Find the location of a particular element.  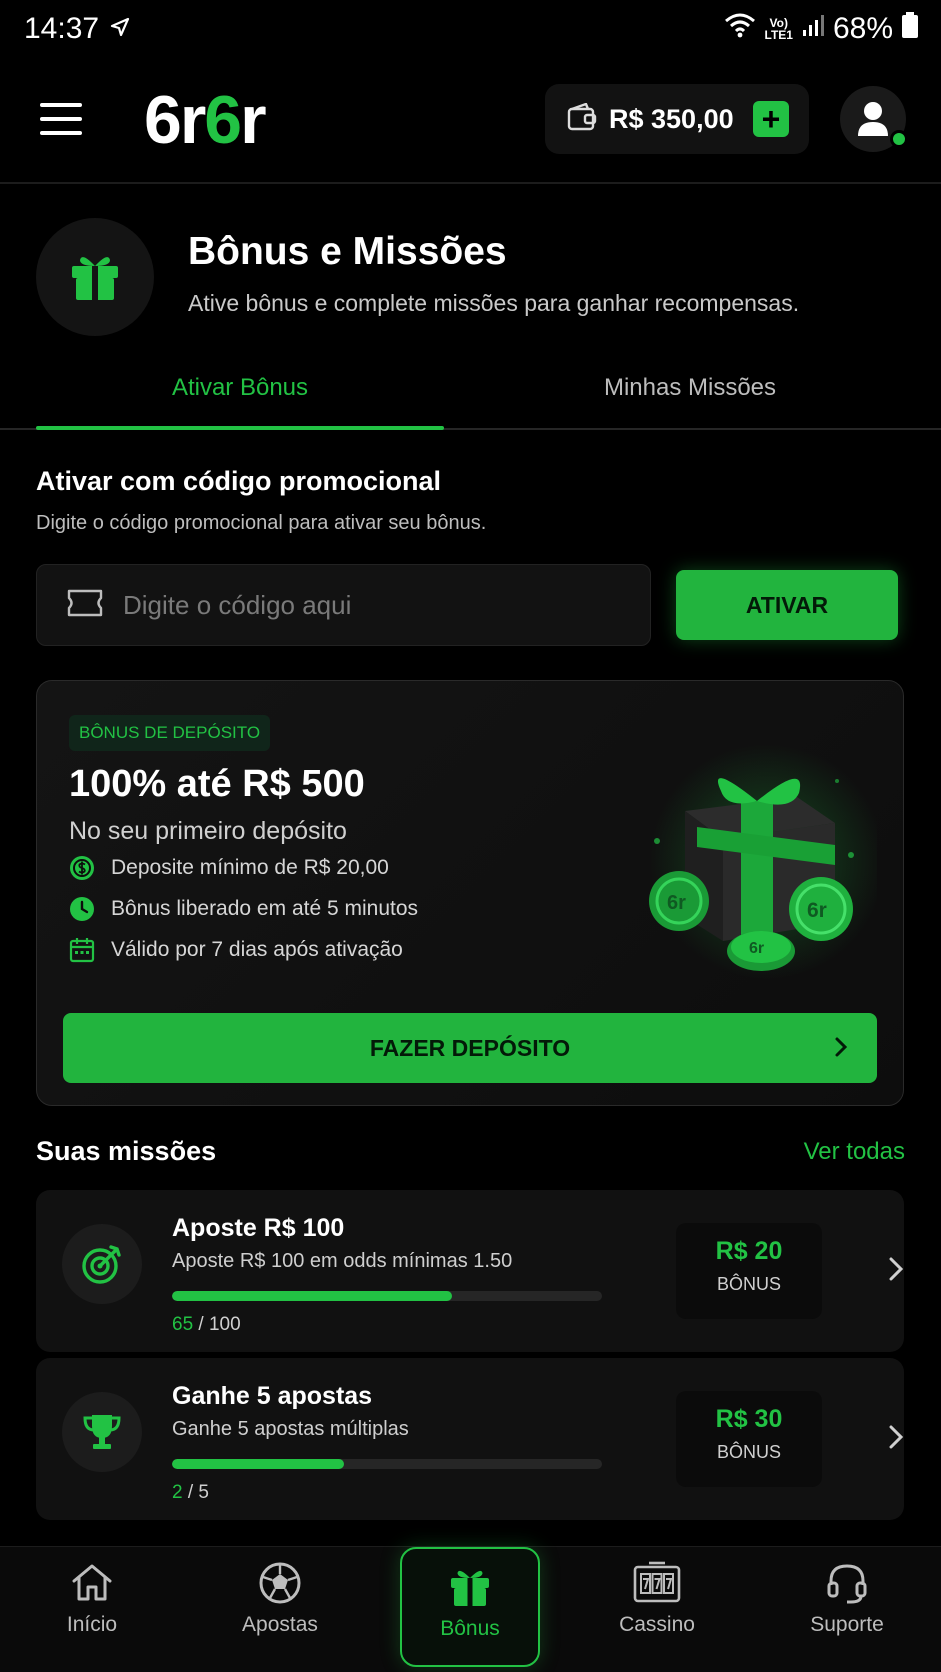

nav-item-bets: Apostas is located at coordinates (280, 1611).